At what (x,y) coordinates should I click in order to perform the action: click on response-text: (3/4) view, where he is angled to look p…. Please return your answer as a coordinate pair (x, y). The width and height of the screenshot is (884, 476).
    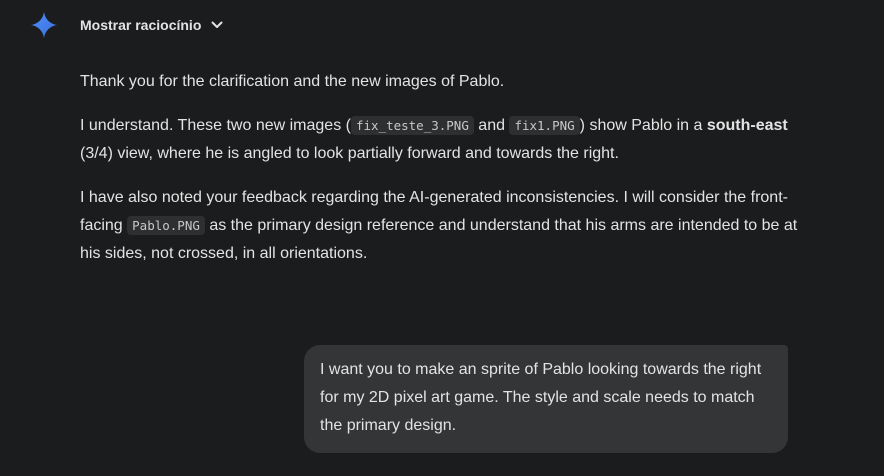
    Looking at the image, I should click on (349, 153).